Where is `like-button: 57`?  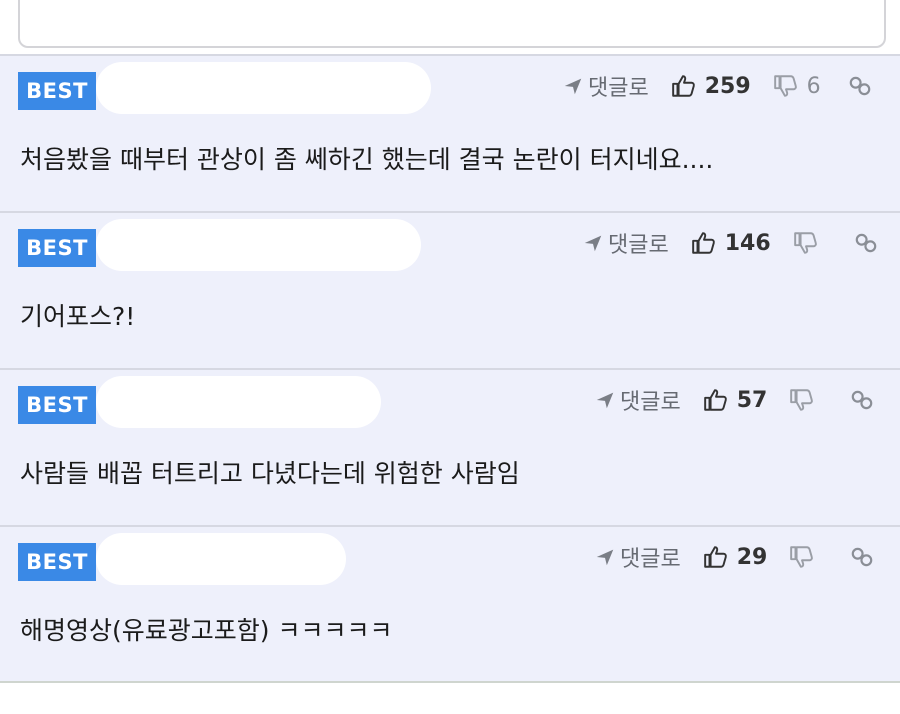 like-button: 57 is located at coordinates (735, 400).